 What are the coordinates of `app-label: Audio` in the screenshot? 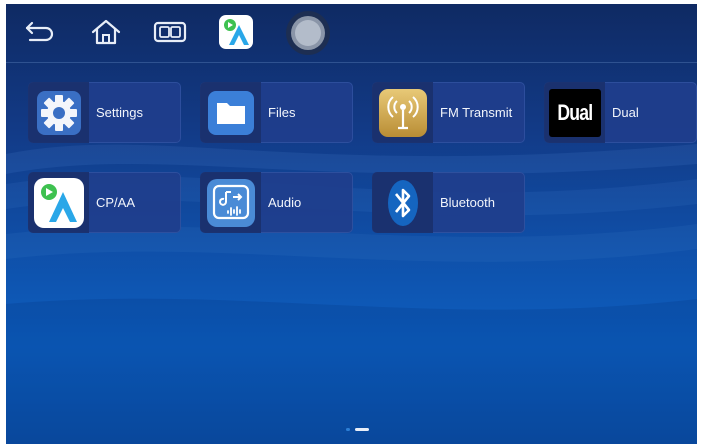 It's located at (285, 202).